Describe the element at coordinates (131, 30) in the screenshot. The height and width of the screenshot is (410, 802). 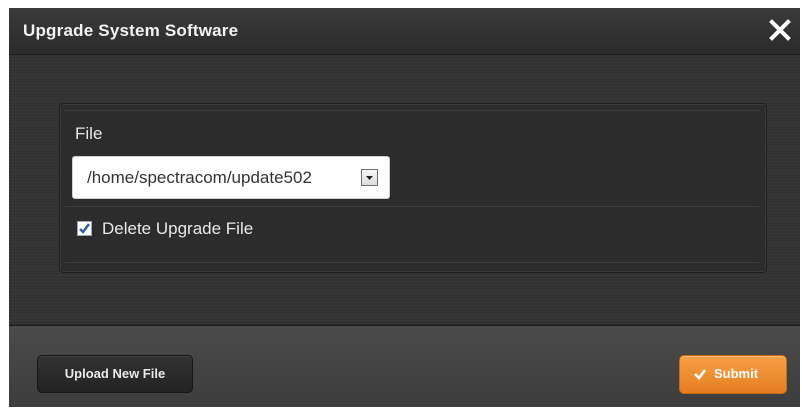
I see `dialog-title: Upgrade System Software` at that location.